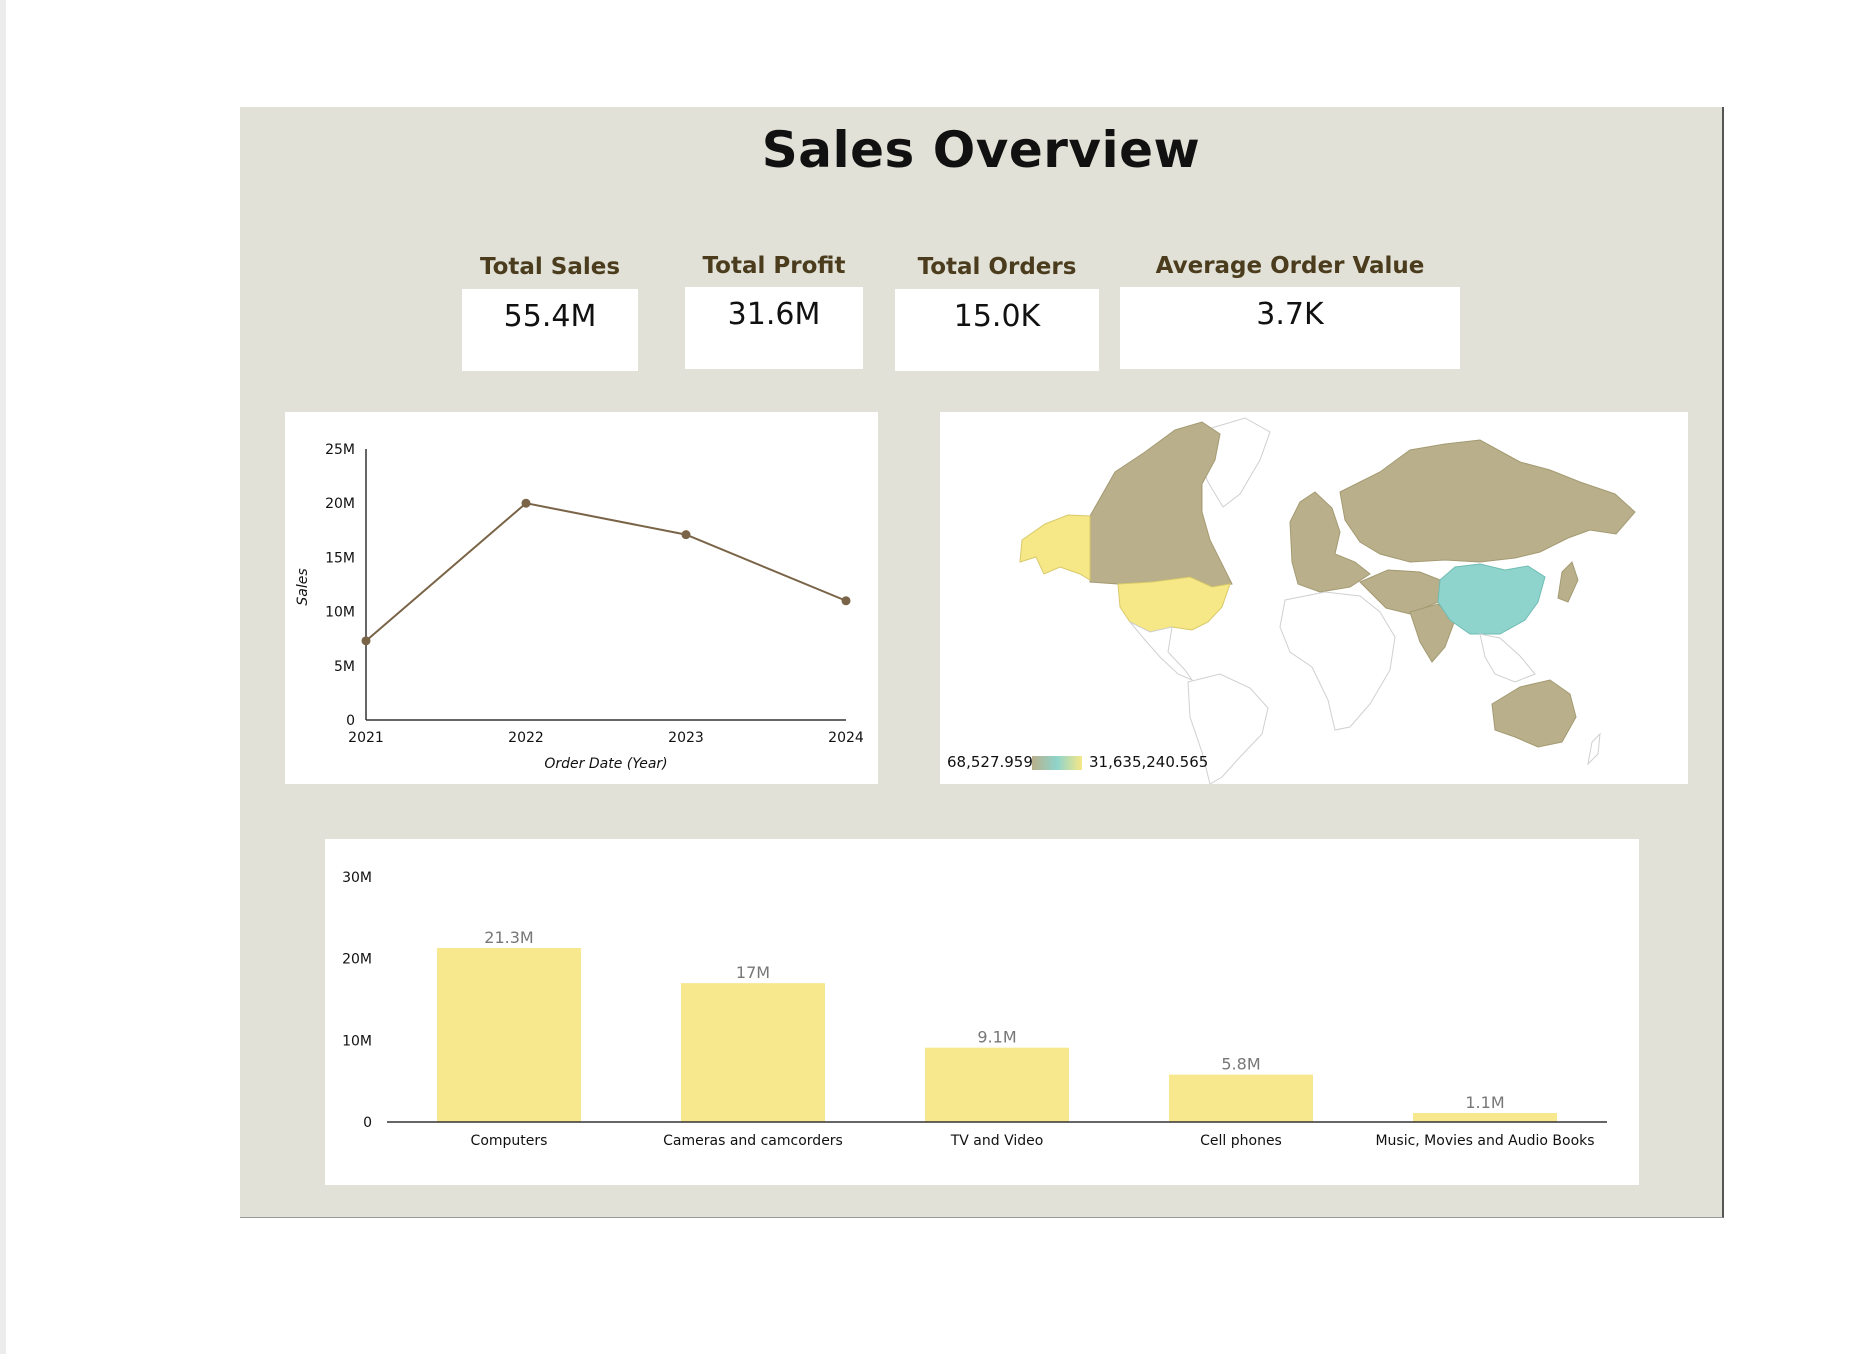 The width and height of the screenshot is (1868, 1354). I want to click on y-tick-label: 15M, so click(340, 558).